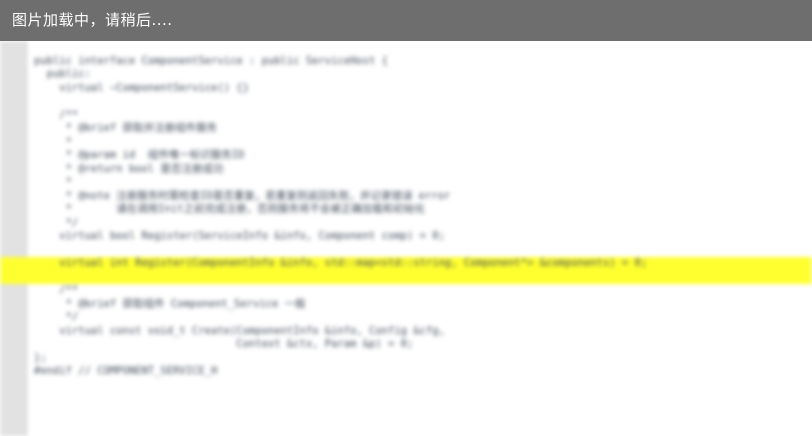  Describe the element at coordinates (141, 87) in the screenshot. I see `code-text: virtual ~ComponentService() {}` at that location.